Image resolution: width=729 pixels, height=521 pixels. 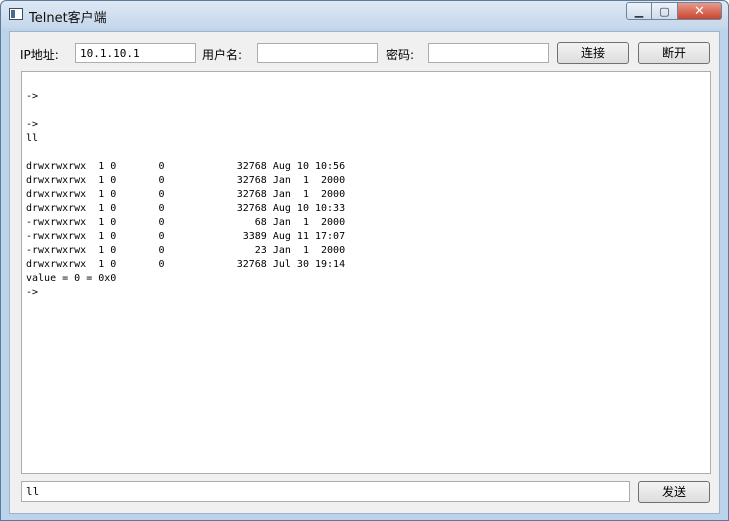 I want to click on minimize-button: ▁, so click(x=639, y=11).